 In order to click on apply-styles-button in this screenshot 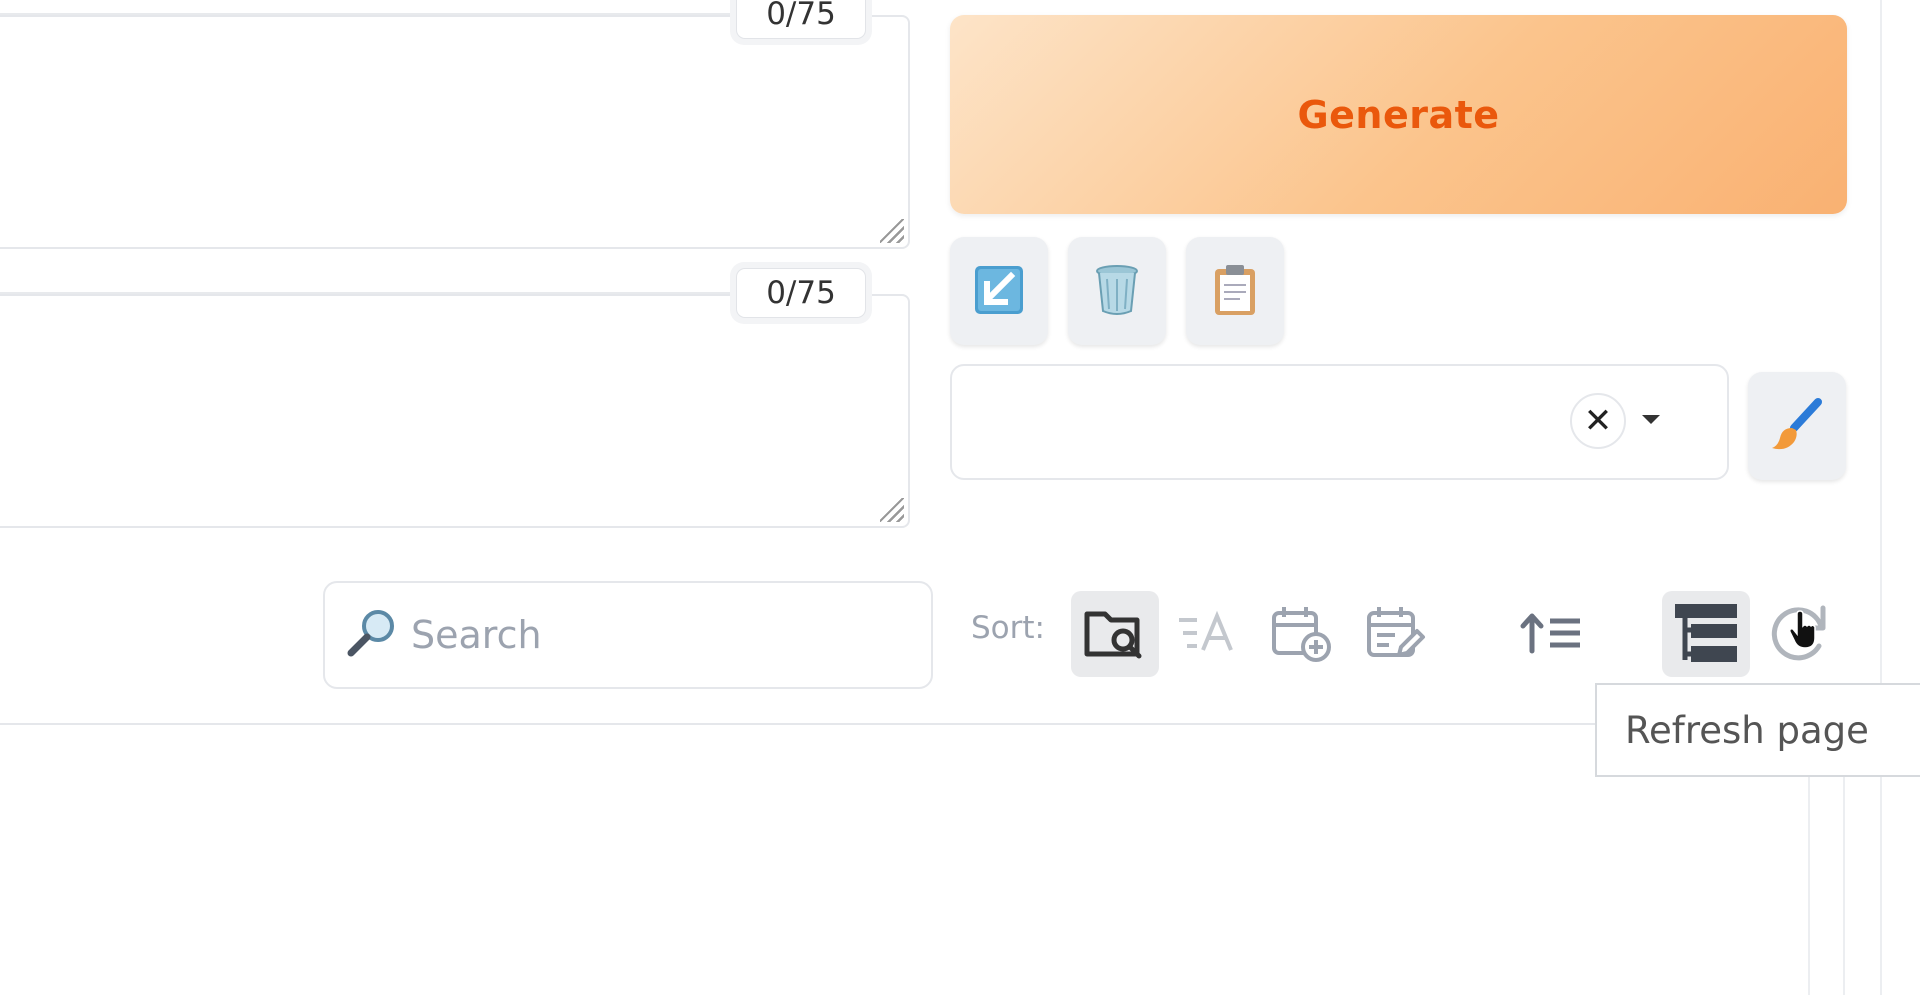, I will do `click(1797, 426)`.